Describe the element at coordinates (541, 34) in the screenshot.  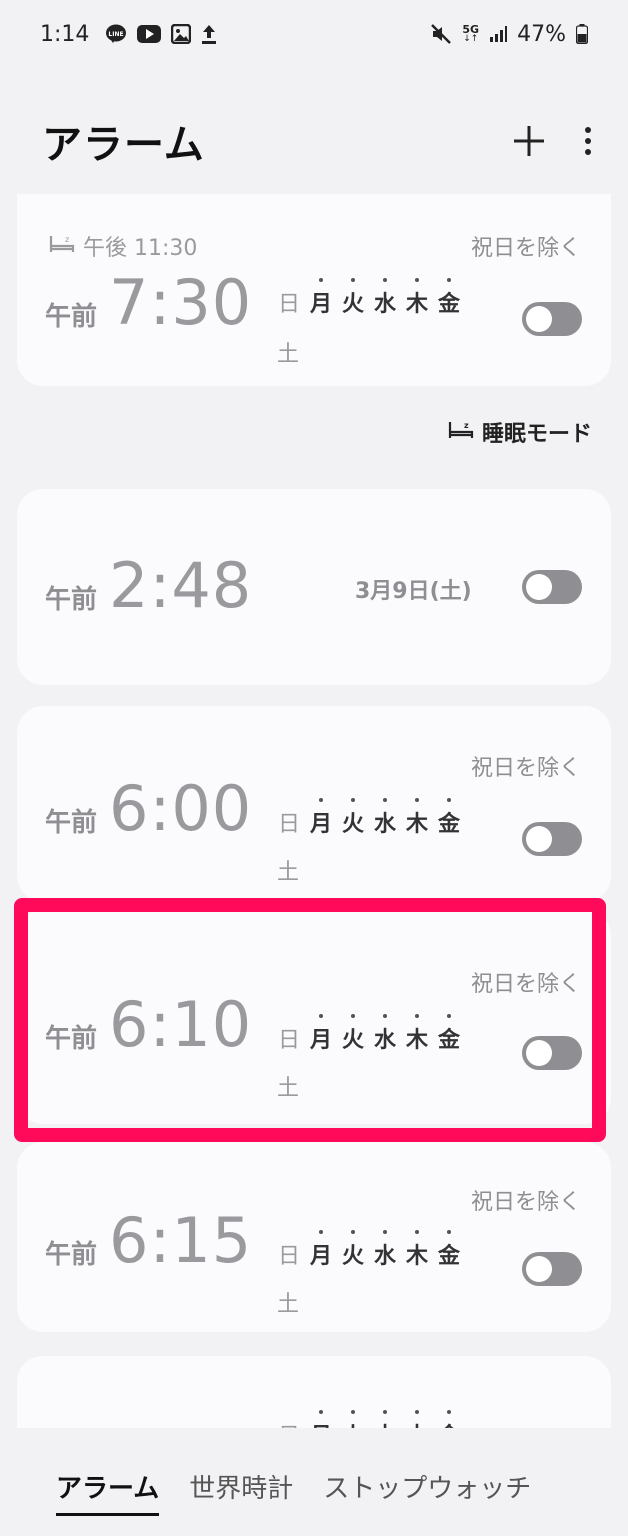
I see `battery-percent: 47%` at that location.